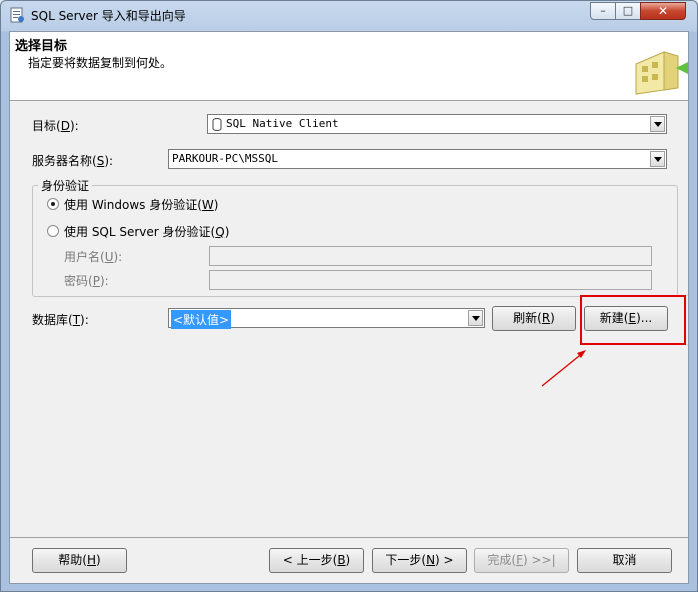 This screenshot has height=592, width=698. What do you see at coordinates (437, 124) in the screenshot?
I see `destination-combo: SQL Native Client` at bounding box center [437, 124].